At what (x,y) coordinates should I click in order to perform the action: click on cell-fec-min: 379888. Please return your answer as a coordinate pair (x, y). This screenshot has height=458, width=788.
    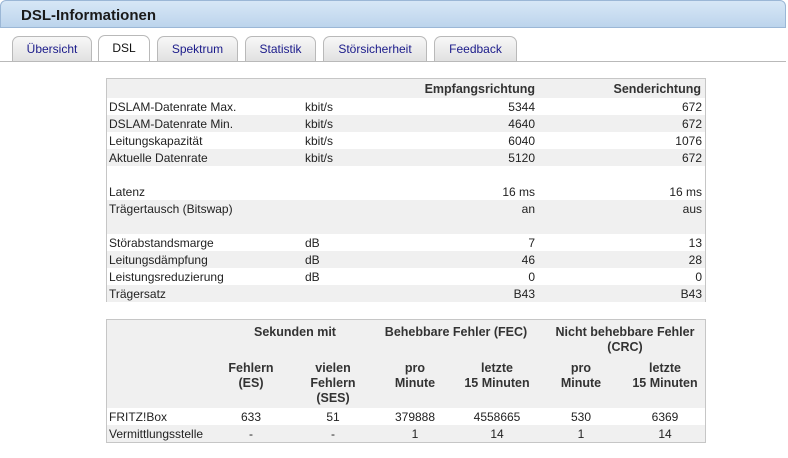
    Looking at the image, I should click on (415, 417).